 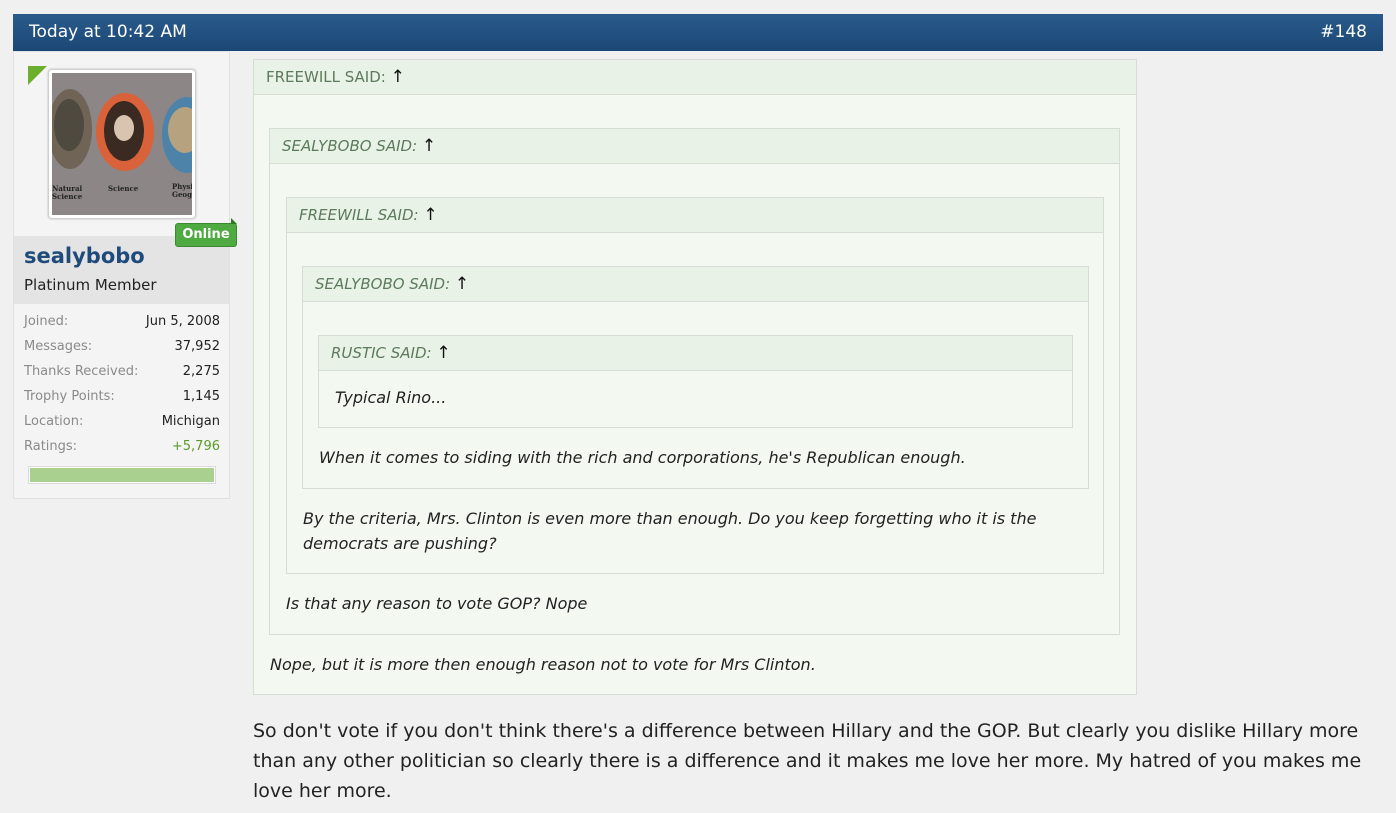 I want to click on online-badge: Online, so click(x=206, y=232).